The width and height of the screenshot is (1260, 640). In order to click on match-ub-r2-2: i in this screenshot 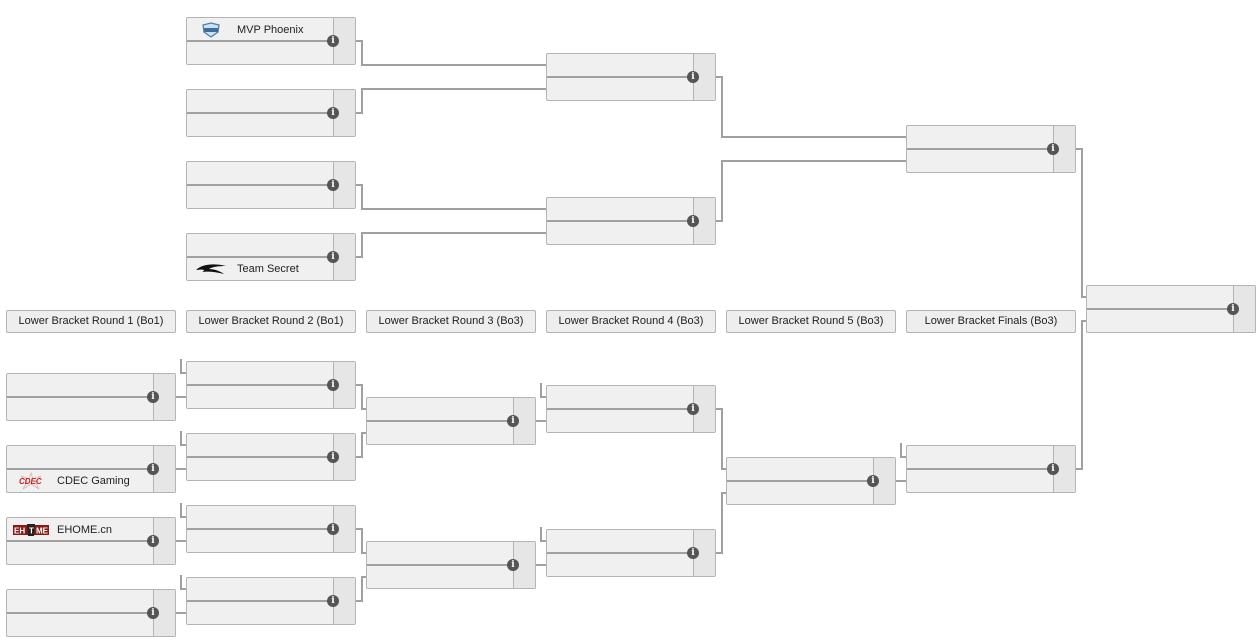, I will do `click(631, 221)`.